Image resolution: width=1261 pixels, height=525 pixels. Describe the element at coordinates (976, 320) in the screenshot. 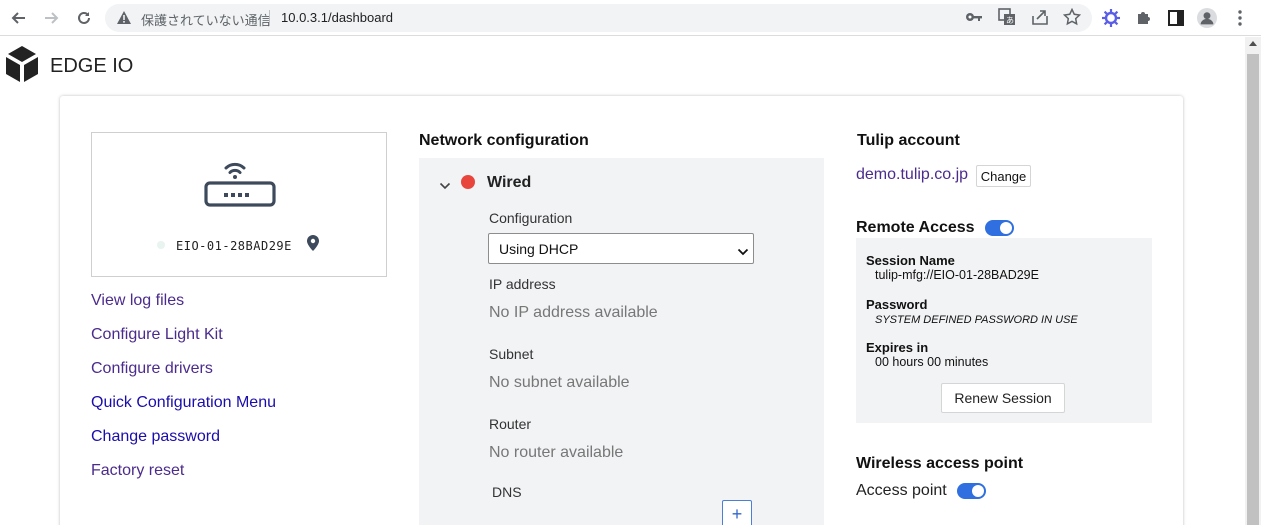

I see `password-value: SYSTEM DEFINED PASSWORD IN USE` at that location.